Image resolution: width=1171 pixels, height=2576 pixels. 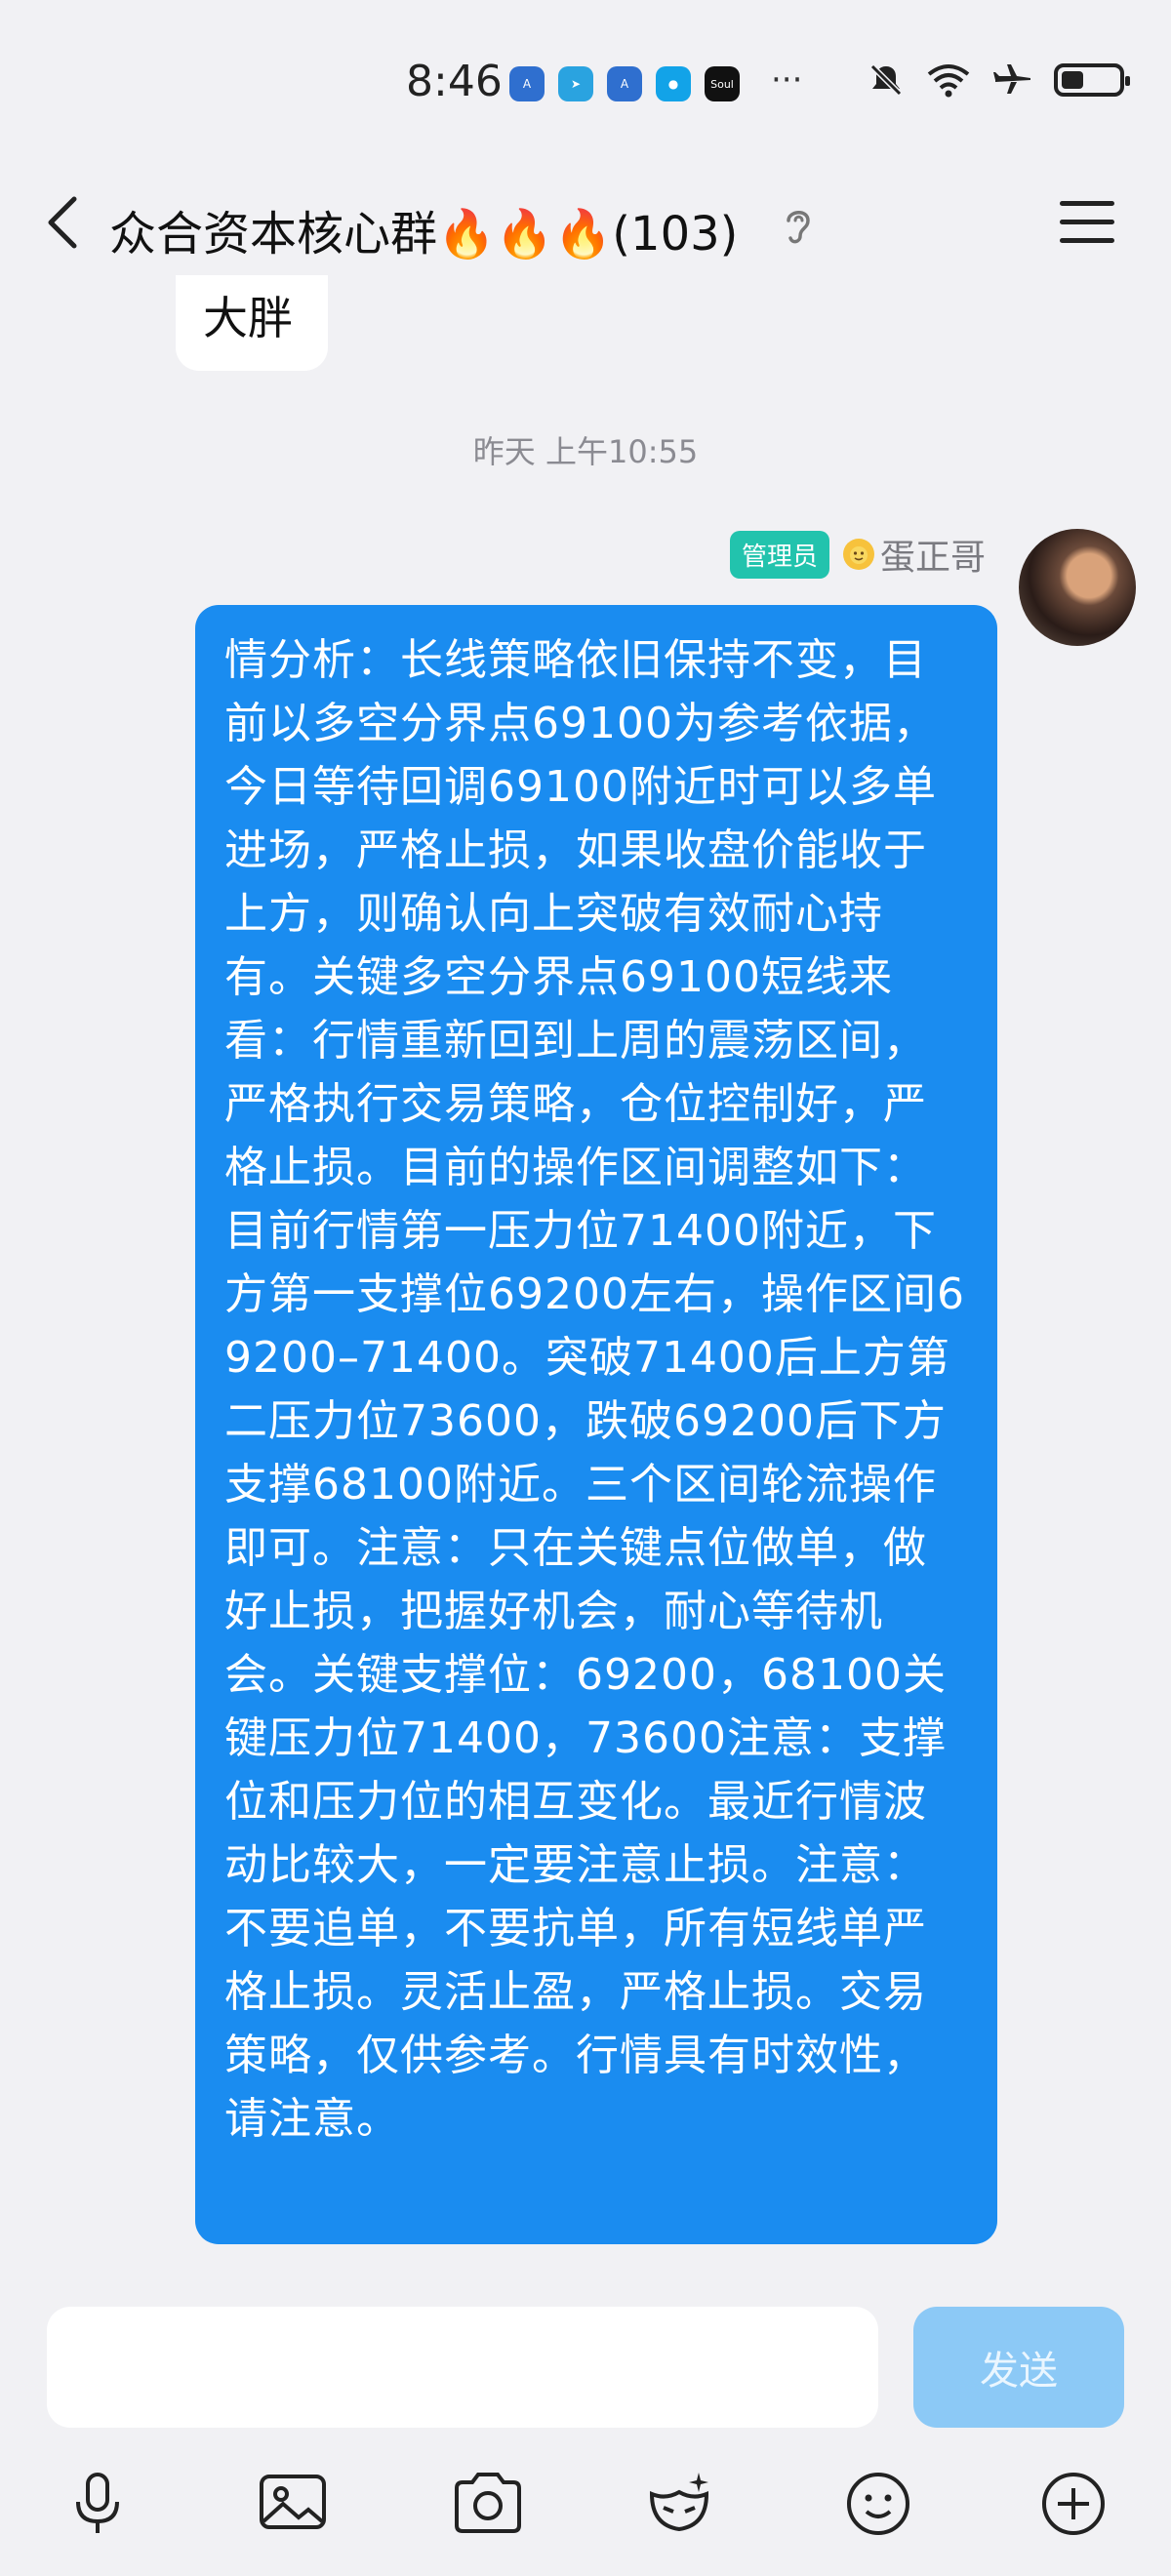 What do you see at coordinates (454, 81) in the screenshot?
I see `status-time: 8:46` at bounding box center [454, 81].